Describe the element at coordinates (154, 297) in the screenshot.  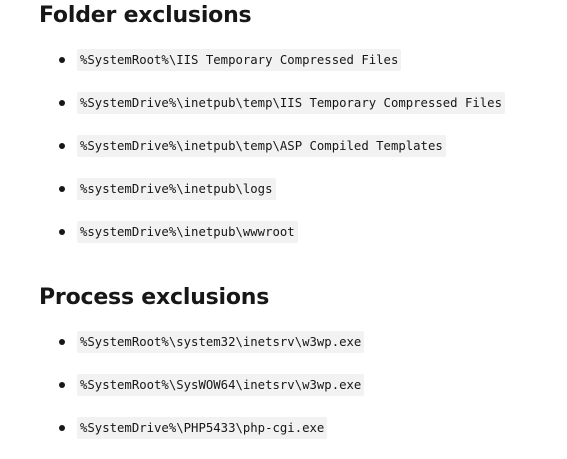
I see `process-exclusions-heading: Process exclusions` at that location.